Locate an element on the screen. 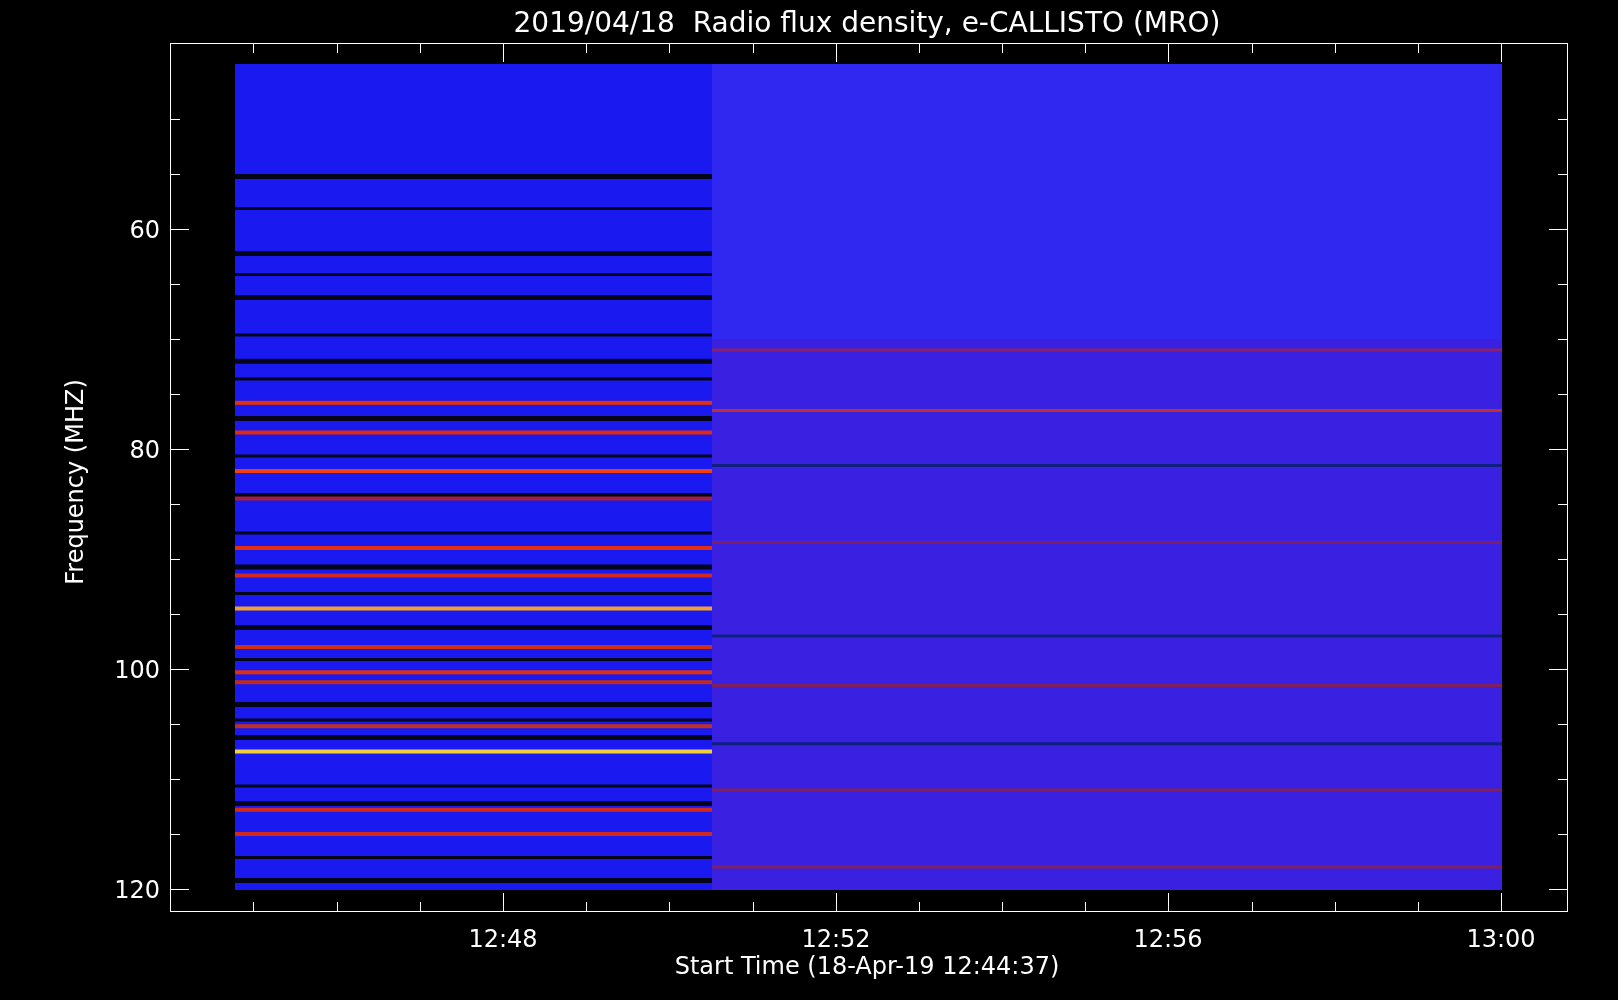 This screenshot has height=1000, width=1618. tick-label: 12:56 is located at coordinates (1168, 939).